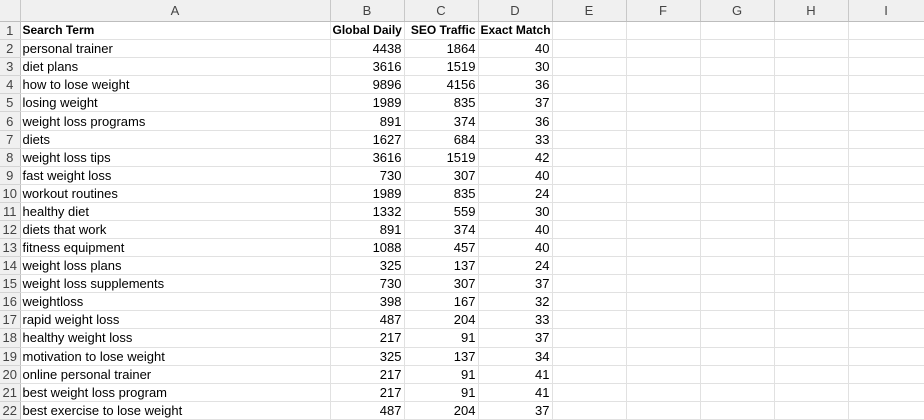 This screenshot has height=420, width=924. What do you see at coordinates (175, 230) in the screenshot?
I see `cell-search-term: diets that work` at bounding box center [175, 230].